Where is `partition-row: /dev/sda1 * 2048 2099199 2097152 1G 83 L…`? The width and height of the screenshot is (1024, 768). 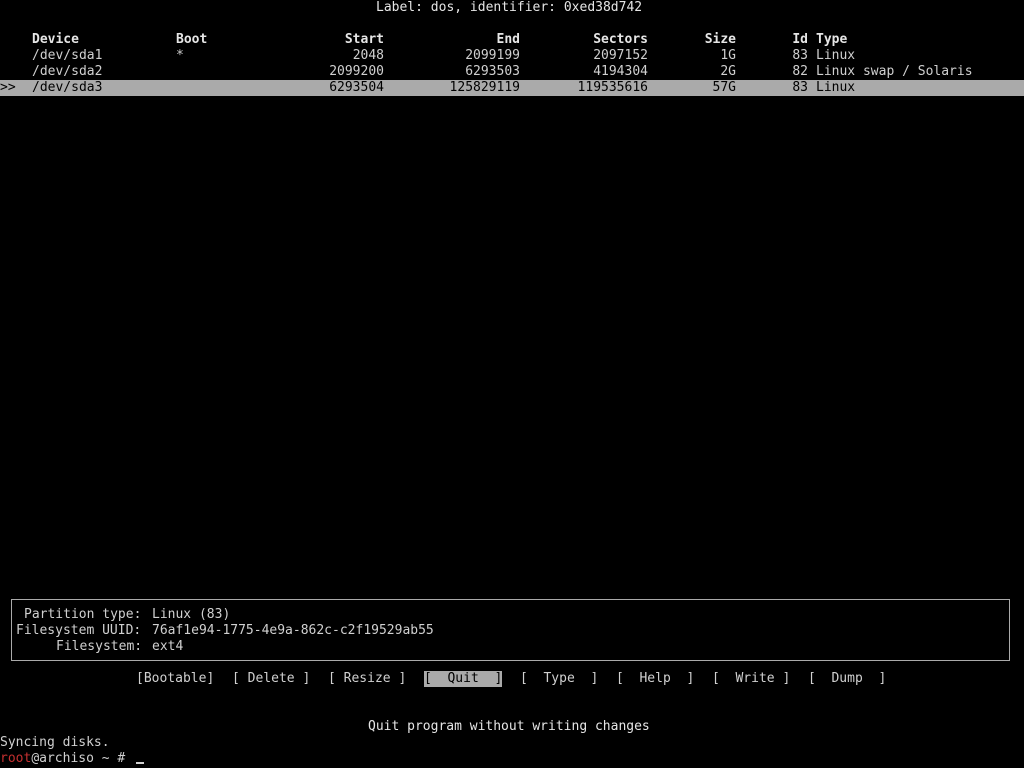
partition-row: /dev/sda1 * 2048 2099199 2097152 1G 83 L… is located at coordinates (512, 56).